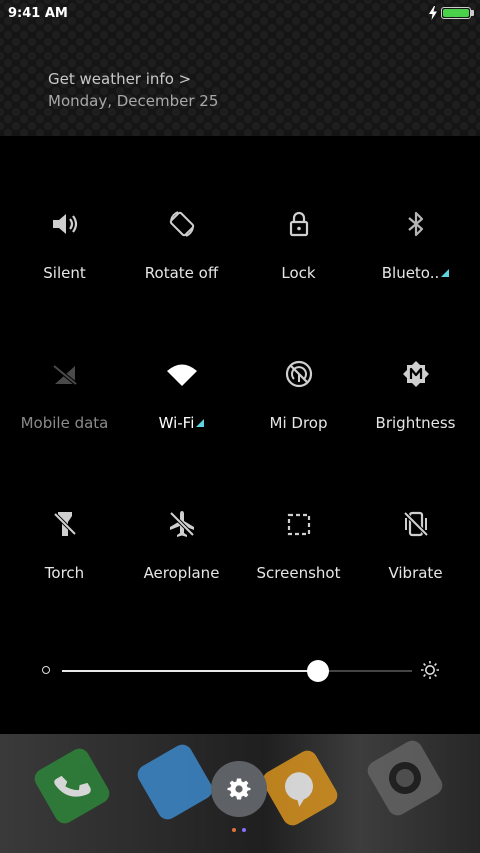  Describe the element at coordinates (240, 14) in the screenshot. I see `status-bar: 9:41 AM` at that location.